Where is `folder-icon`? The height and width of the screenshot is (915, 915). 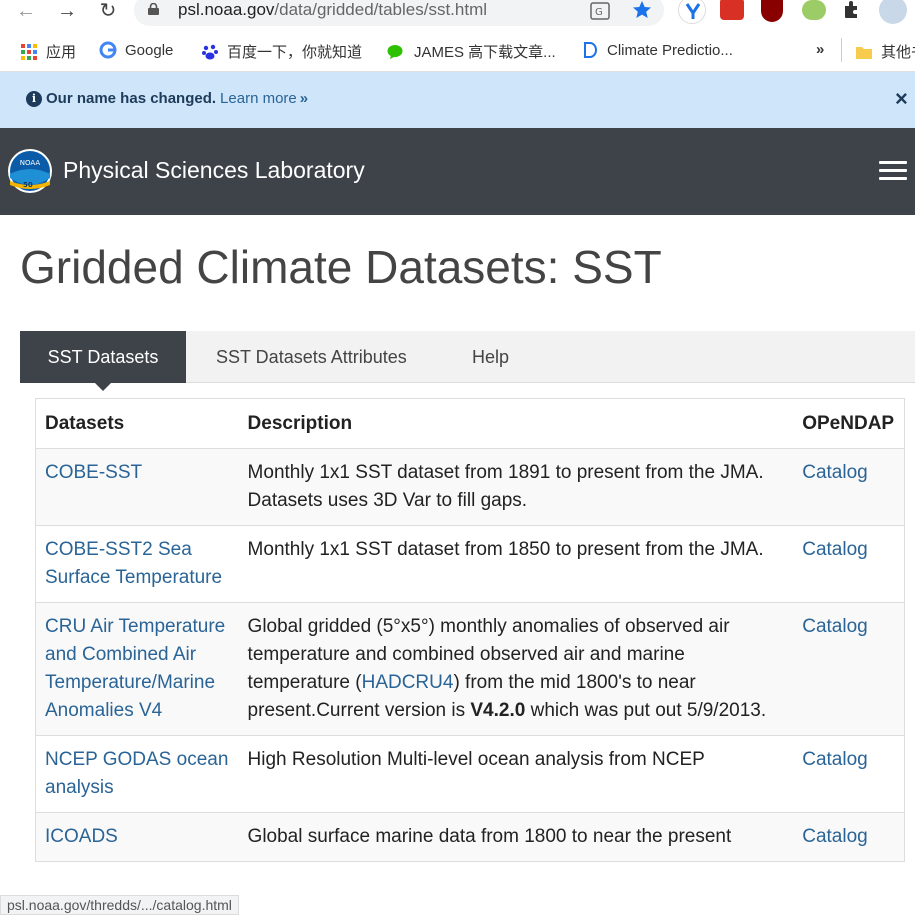
folder-icon is located at coordinates (864, 52).